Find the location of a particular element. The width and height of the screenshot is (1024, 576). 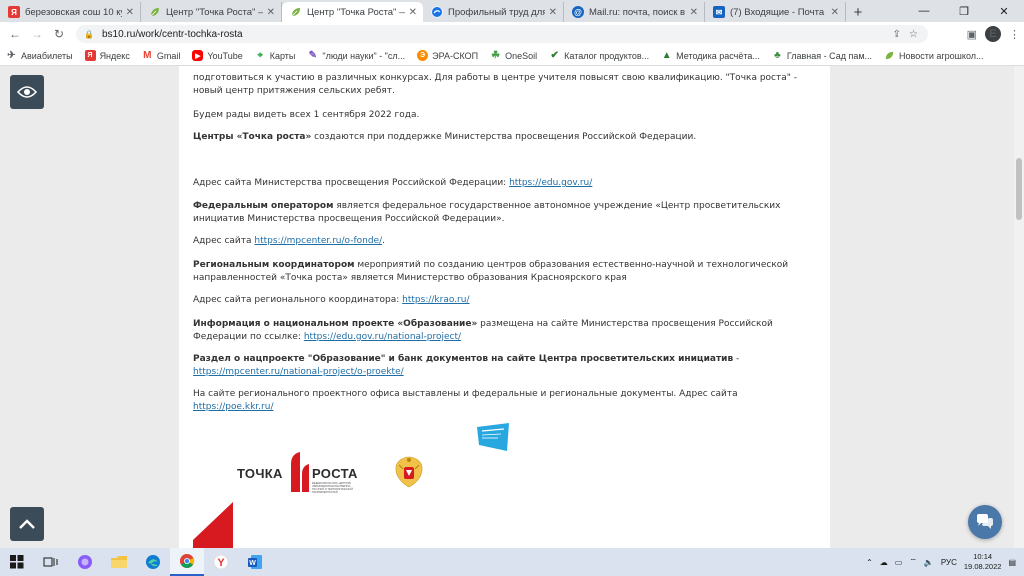

reload-icon: ↻ is located at coordinates (59, 34).